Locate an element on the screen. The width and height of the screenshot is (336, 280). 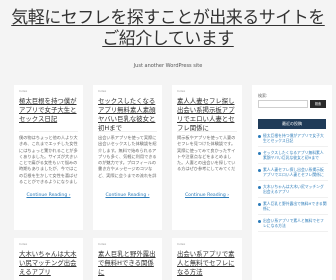
list-item: セックスしたくなるアプリ無料素人素顔ヤバい巨乳な彼女と初Hまで is located at coordinates (293, 157).